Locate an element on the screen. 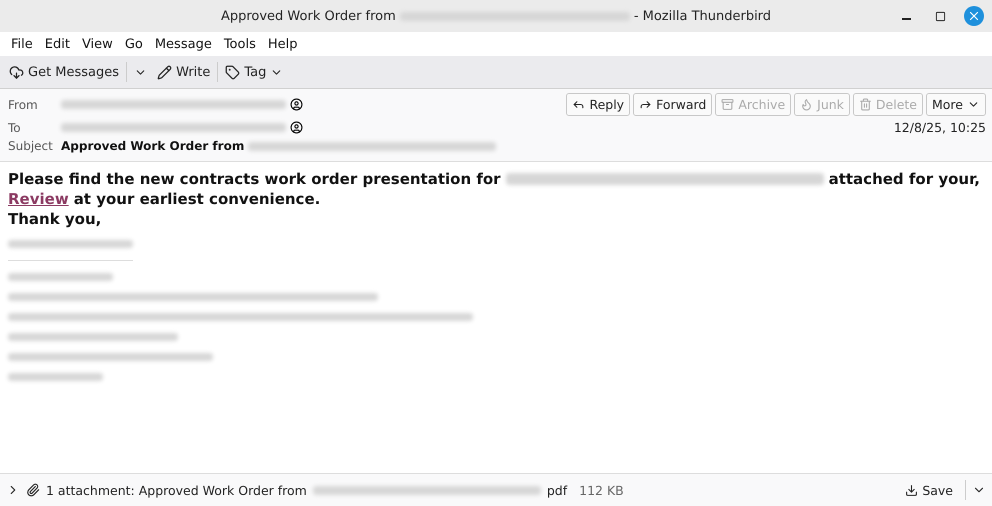  body-text: at your earliest convenience. is located at coordinates (197, 199).